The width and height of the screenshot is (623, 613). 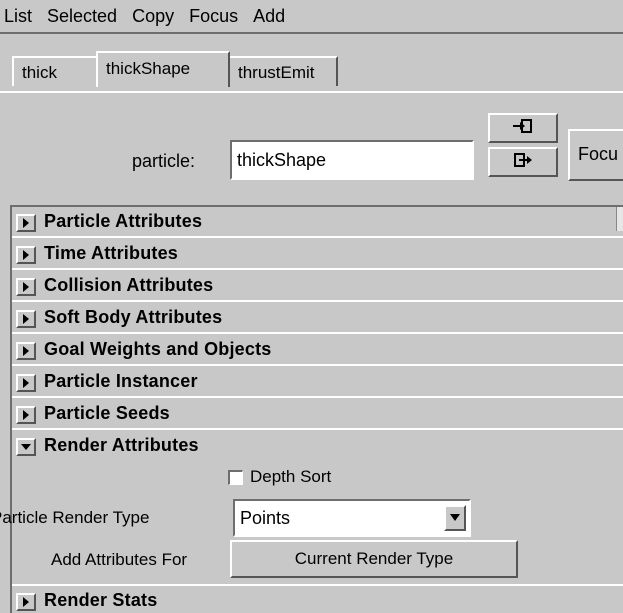 I want to click on triangle-down-icon, so click(x=26, y=447).